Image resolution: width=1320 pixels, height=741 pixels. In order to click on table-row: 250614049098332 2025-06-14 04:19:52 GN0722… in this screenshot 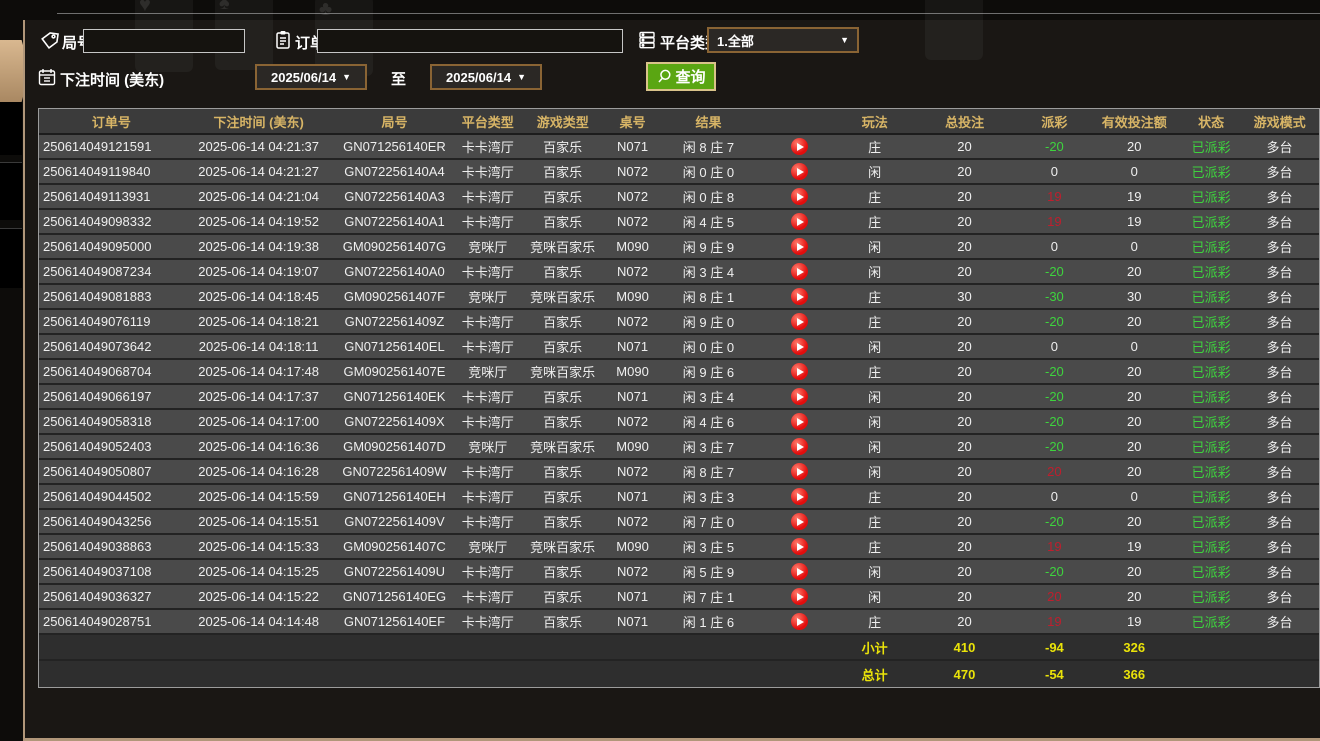, I will do `click(679, 222)`.